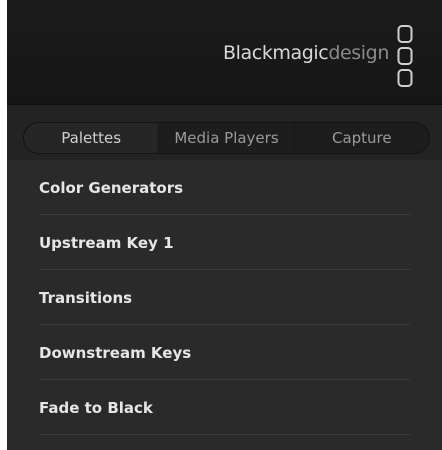 This screenshot has width=442, height=450. I want to click on tab-capture: Capture, so click(362, 138).